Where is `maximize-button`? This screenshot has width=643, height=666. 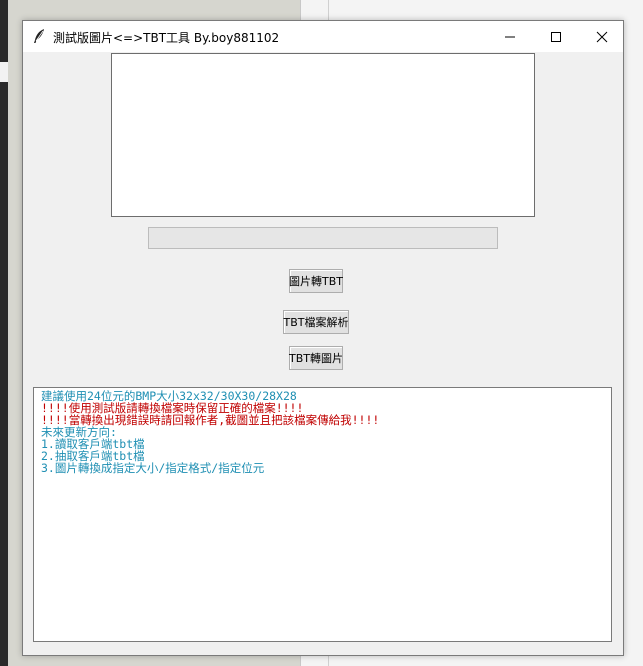
maximize-button is located at coordinates (556, 36).